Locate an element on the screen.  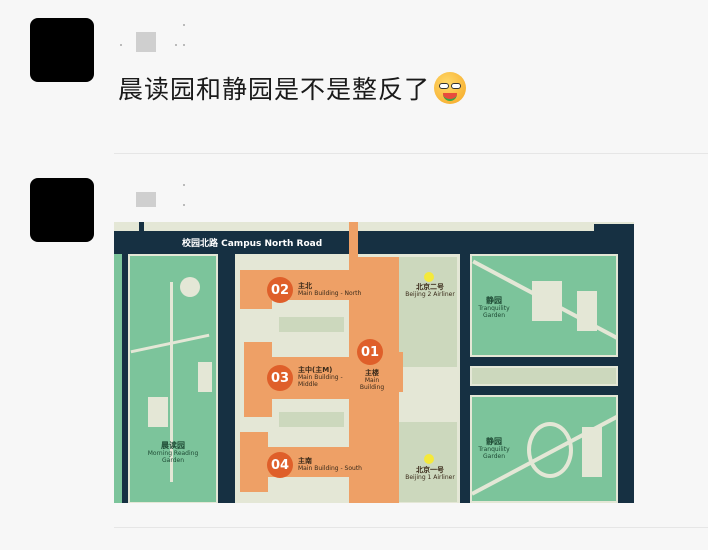
building-number-badge: 02 is located at coordinates (280, 290).